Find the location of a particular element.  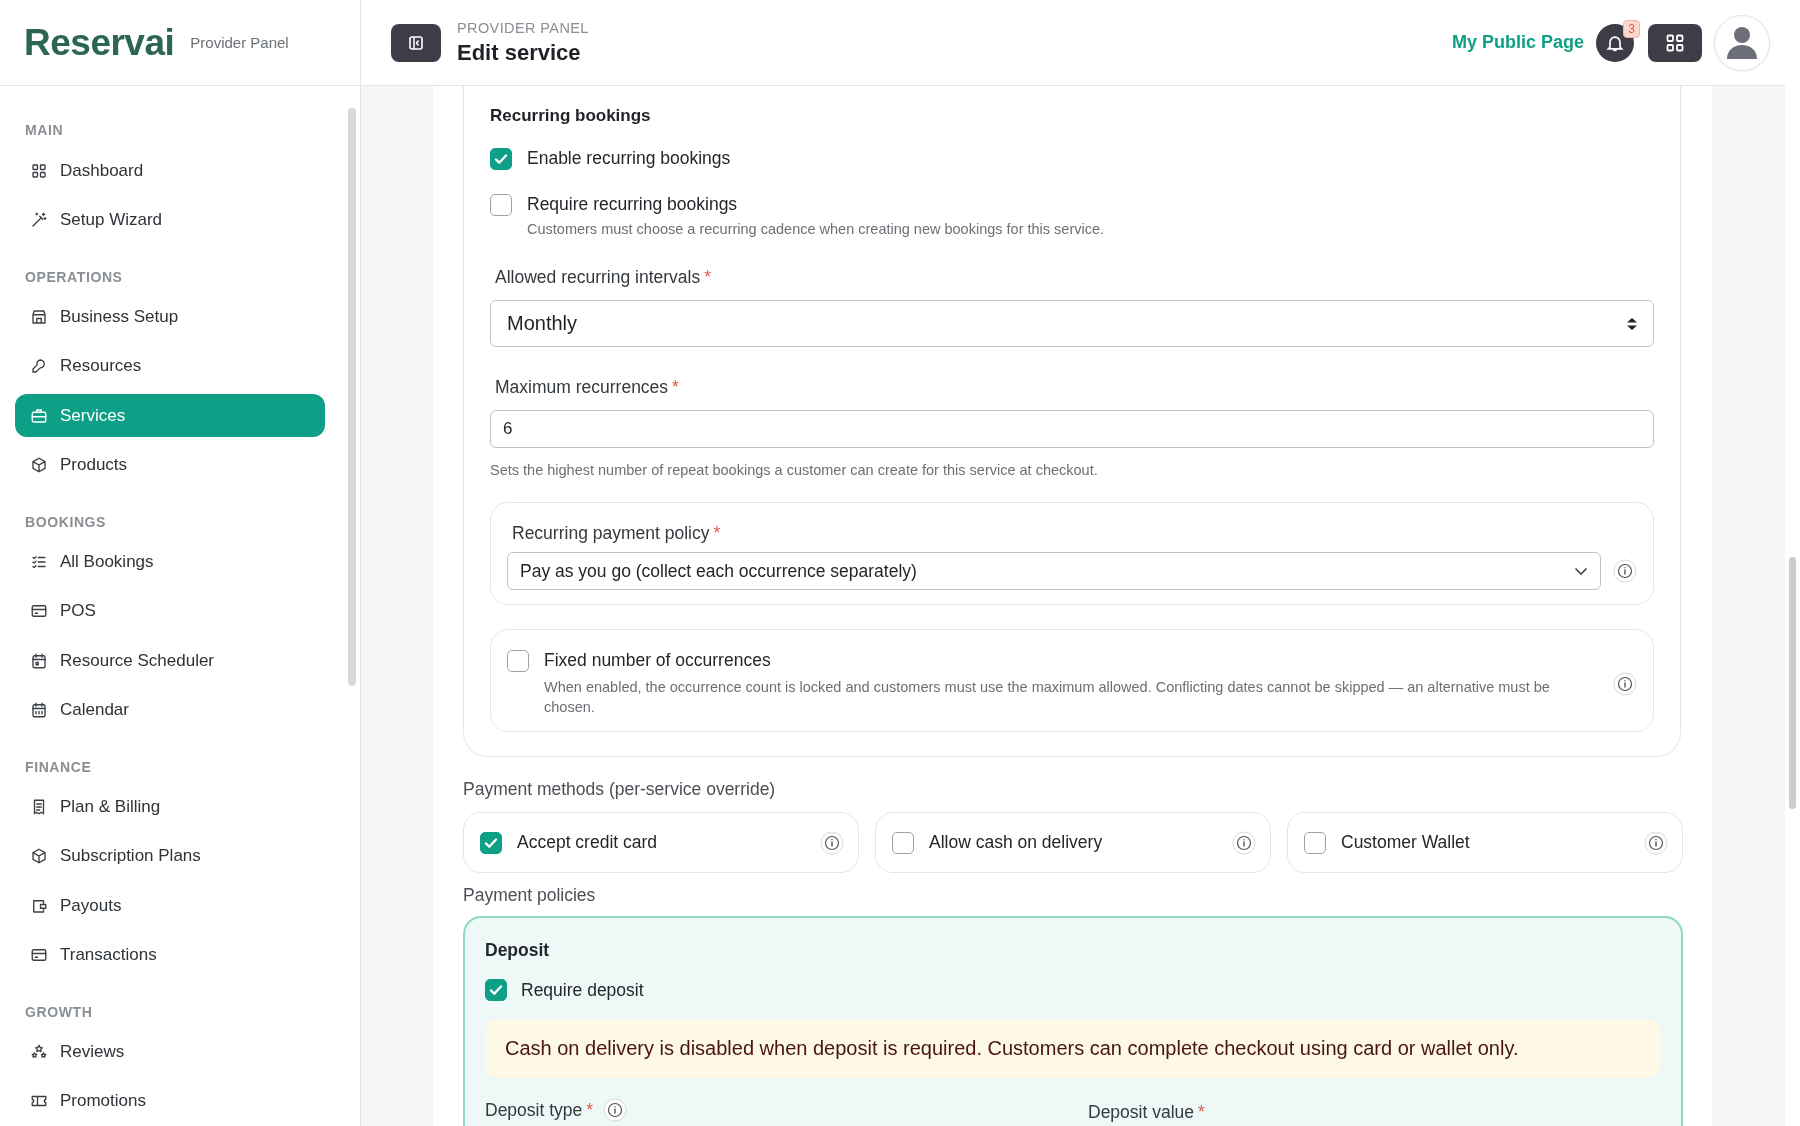

policy-select: Pay as you go (collect each occurrence separately) is located at coordinates (1054, 571).